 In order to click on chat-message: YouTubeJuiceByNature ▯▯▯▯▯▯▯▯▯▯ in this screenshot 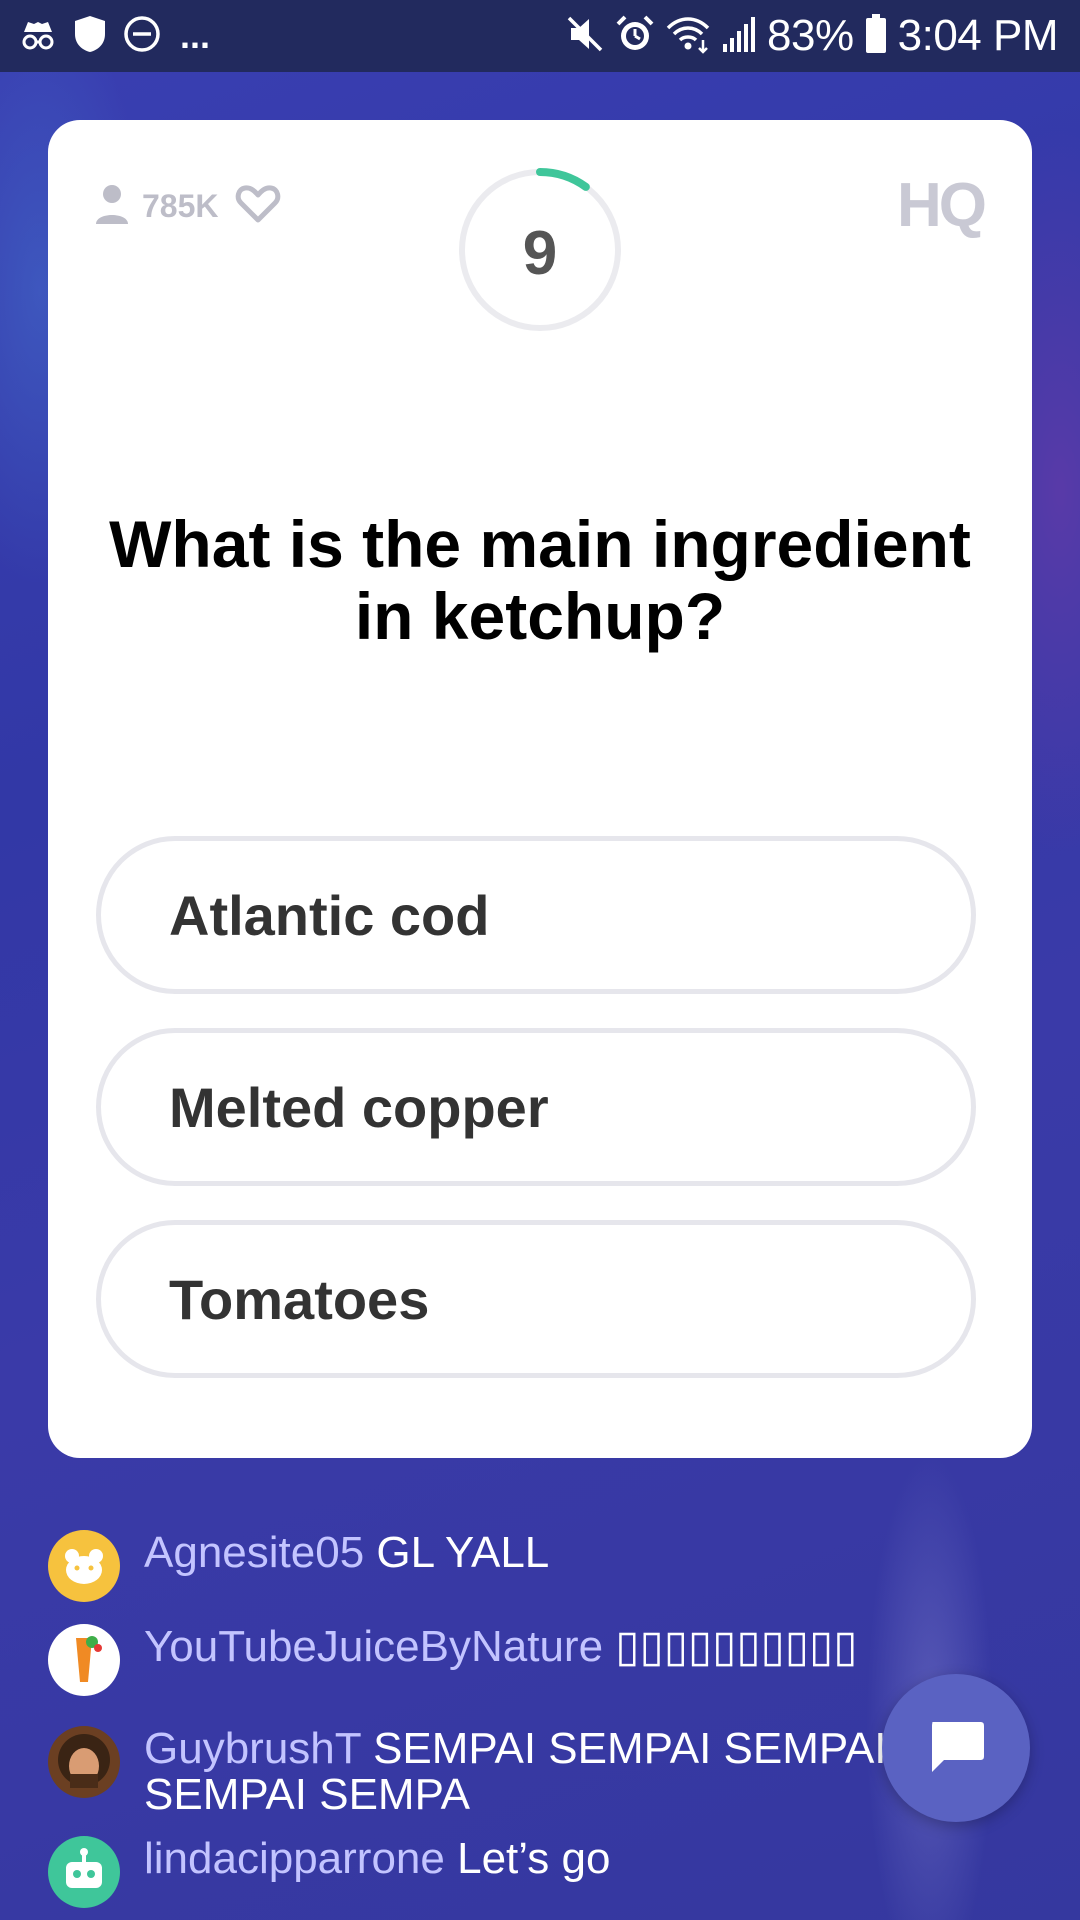, I will do `click(476, 1660)`.